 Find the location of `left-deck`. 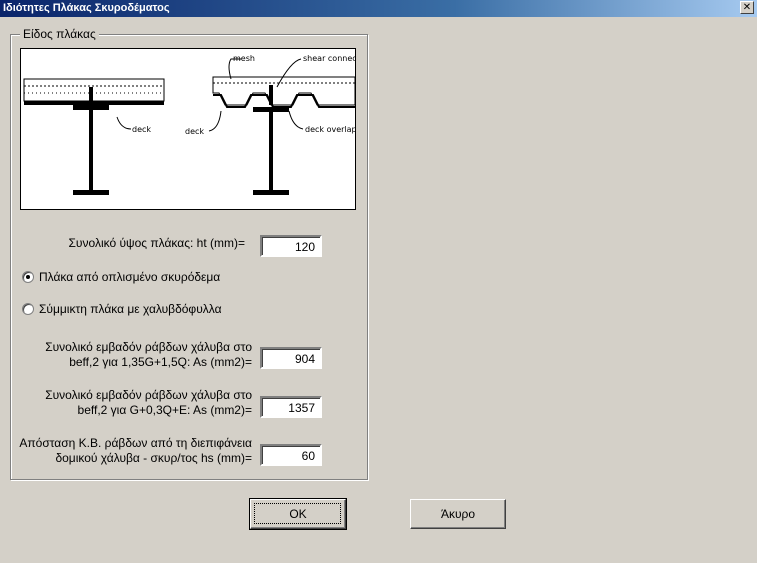

left-deck is located at coordinates (94, 103).